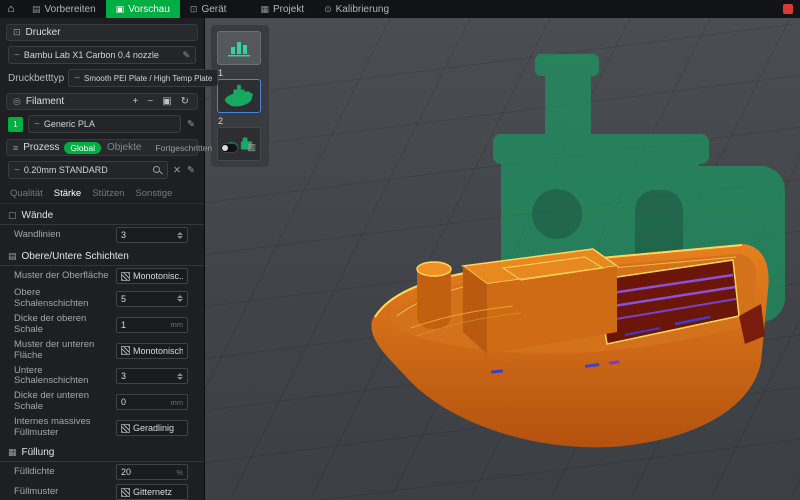 The height and width of the screenshot is (500, 800). Describe the element at coordinates (788, 9) in the screenshot. I see `notification-icon` at that location.